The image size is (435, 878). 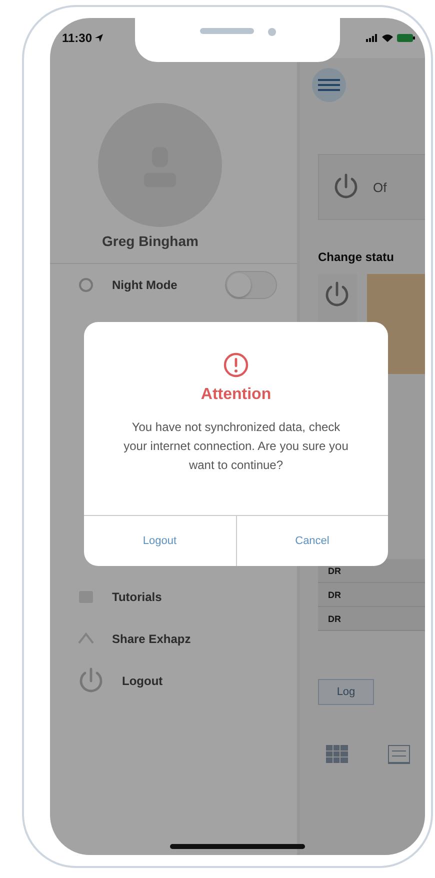 What do you see at coordinates (251, 285) in the screenshot?
I see `toggle-switch` at bounding box center [251, 285].